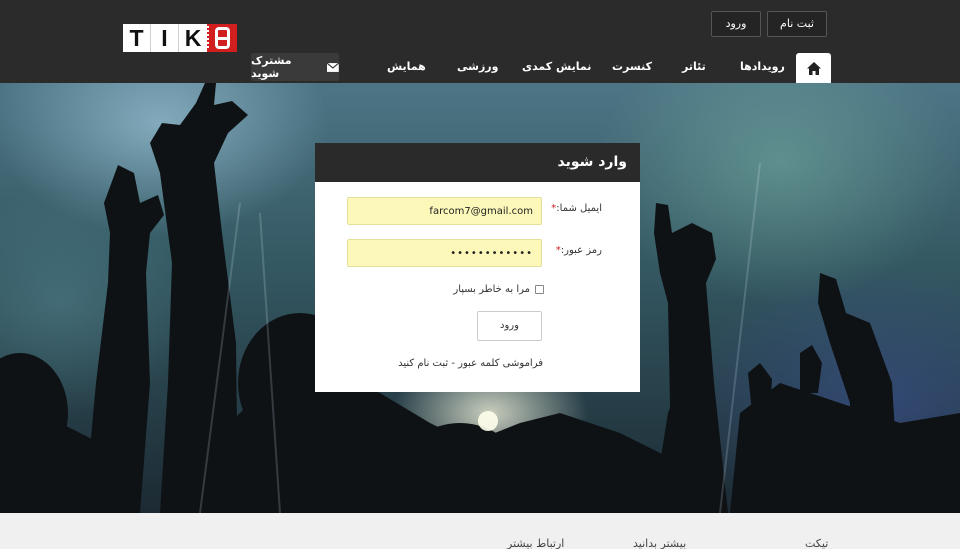 This screenshot has width=960, height=549. Describe the element at coordinates (539, 289) in the screenshot. I see `remember-me-checkbox` at that location.